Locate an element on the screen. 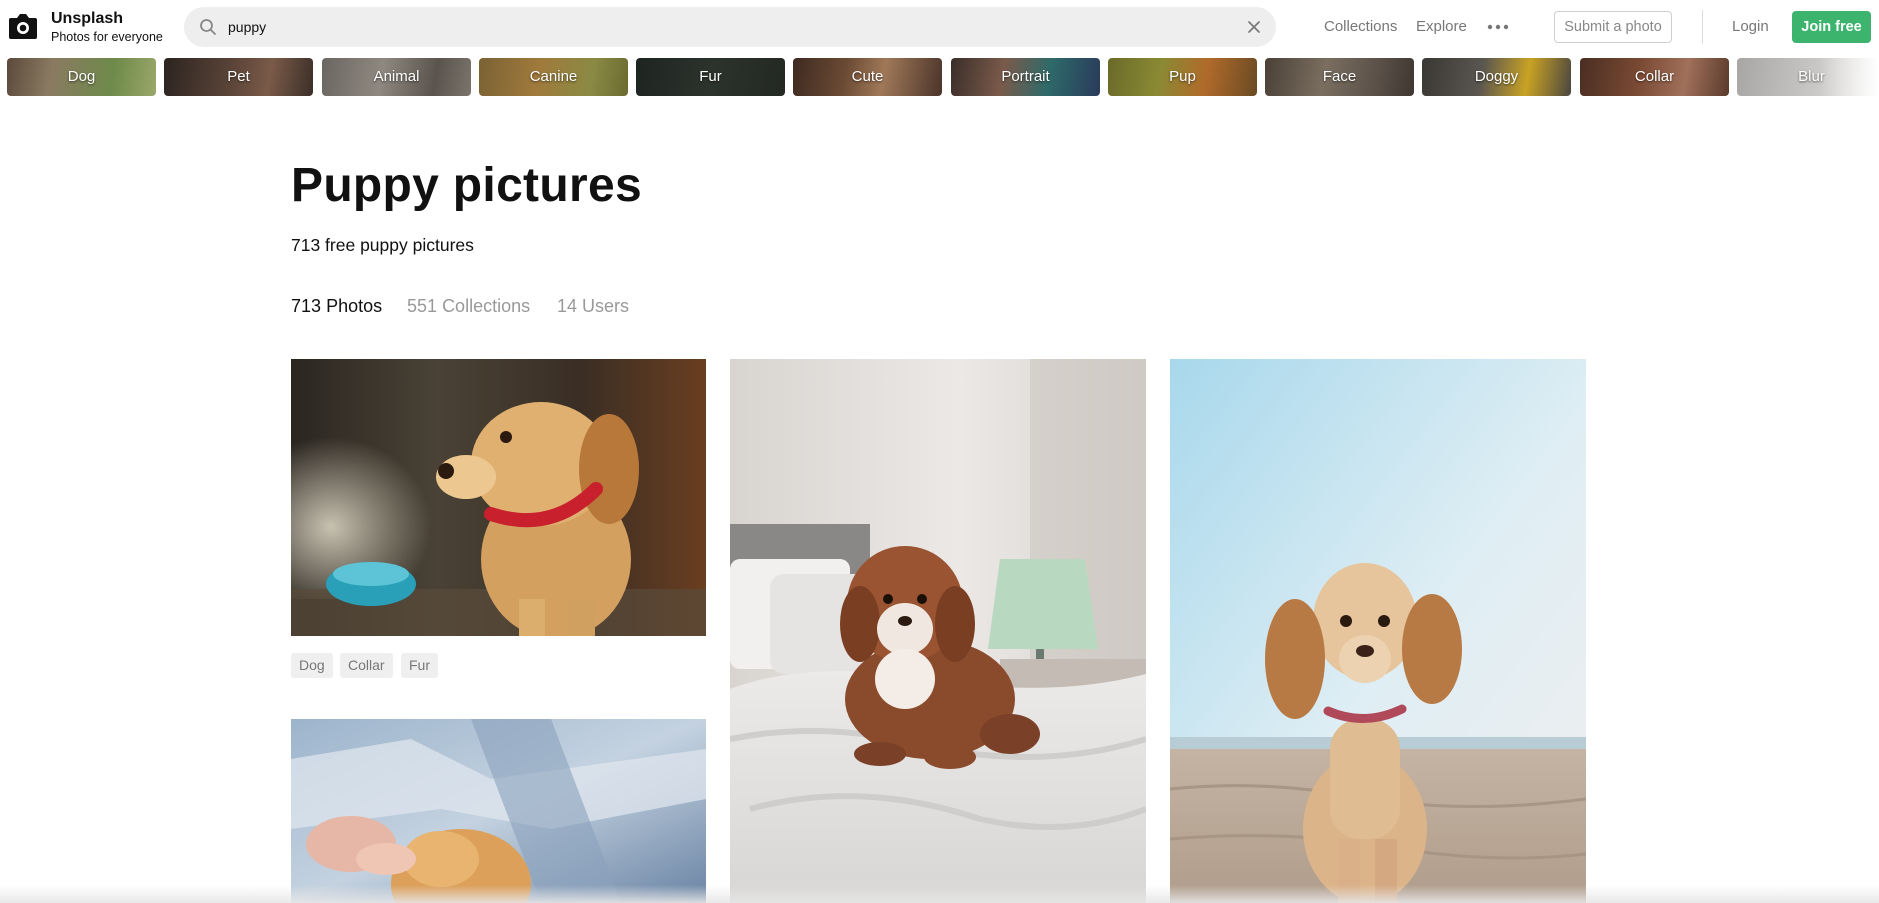 The image size is (1879, 903). login-link: Login is located at coordinates (1750, 26).